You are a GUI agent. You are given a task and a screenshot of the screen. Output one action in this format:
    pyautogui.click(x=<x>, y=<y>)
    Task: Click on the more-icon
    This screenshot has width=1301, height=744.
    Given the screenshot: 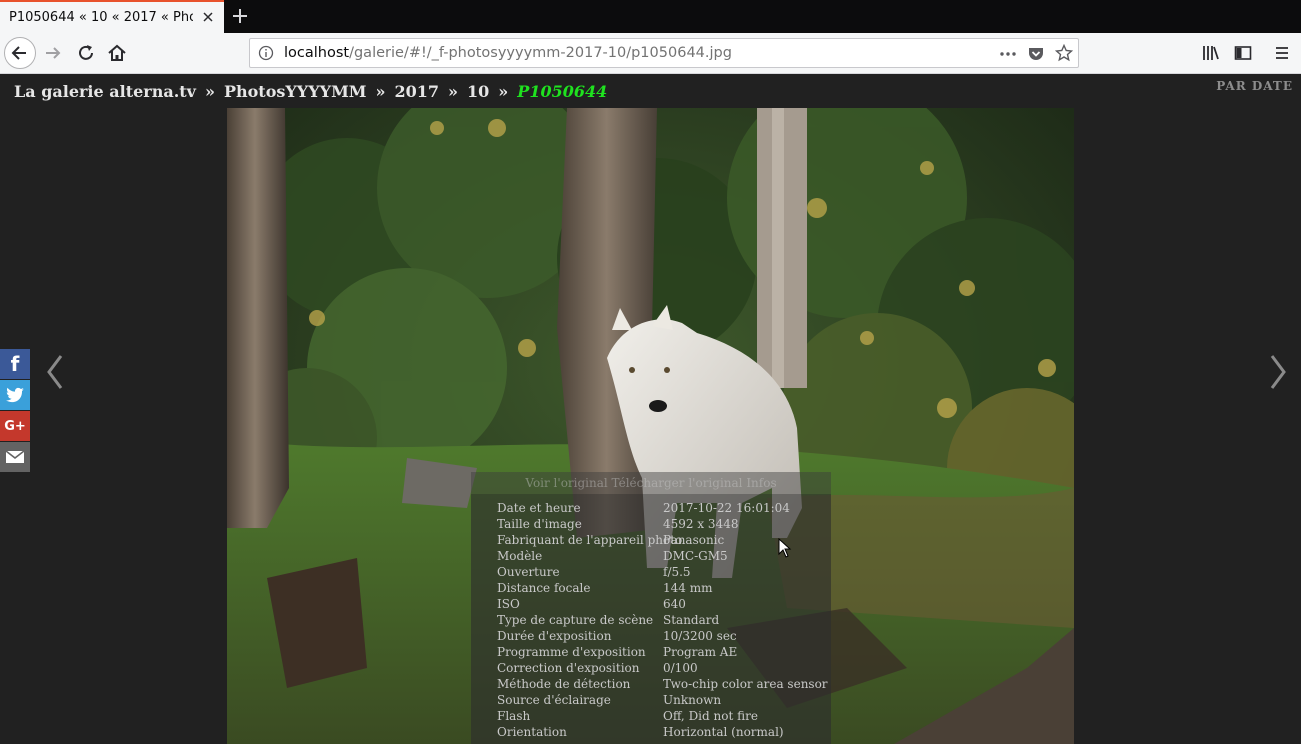 What is the action you would take?
    pyautogui.click(x=1008, y=54)
    